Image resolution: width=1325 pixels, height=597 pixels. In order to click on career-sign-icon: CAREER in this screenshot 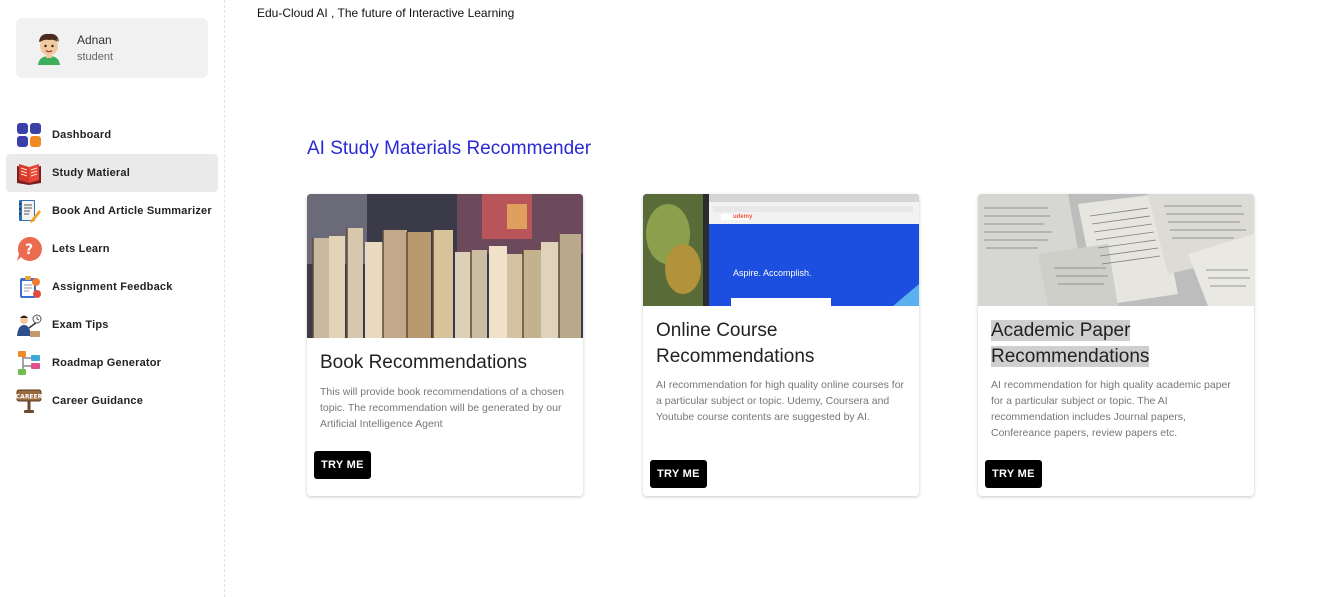, I will do `click(29, 401)`.